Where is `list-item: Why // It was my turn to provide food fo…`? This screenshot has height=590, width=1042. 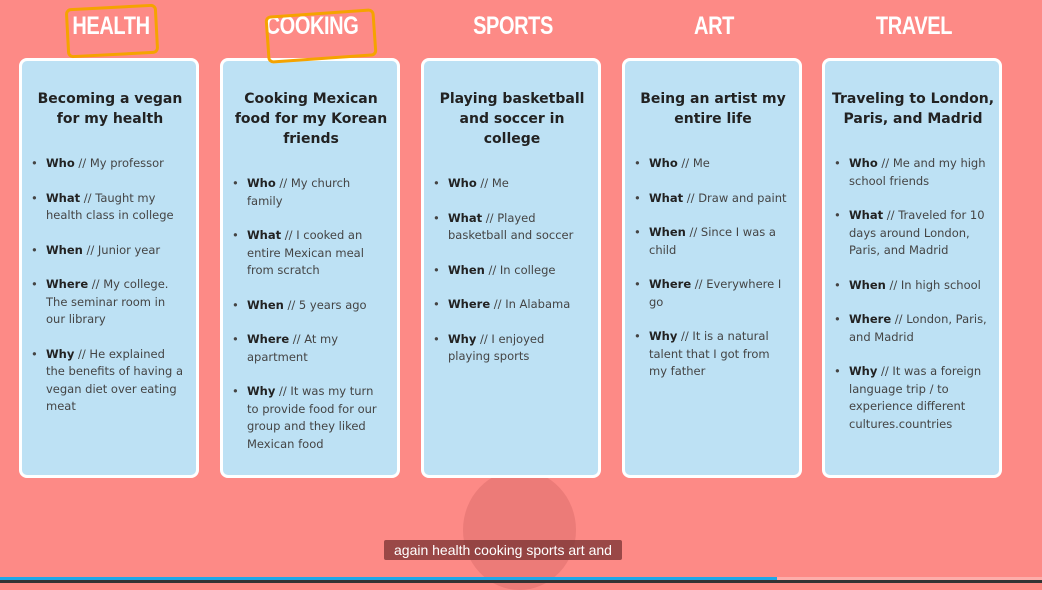
list-item: Why // It was my turn to provide food fo… is located at coordinates (309, 418).